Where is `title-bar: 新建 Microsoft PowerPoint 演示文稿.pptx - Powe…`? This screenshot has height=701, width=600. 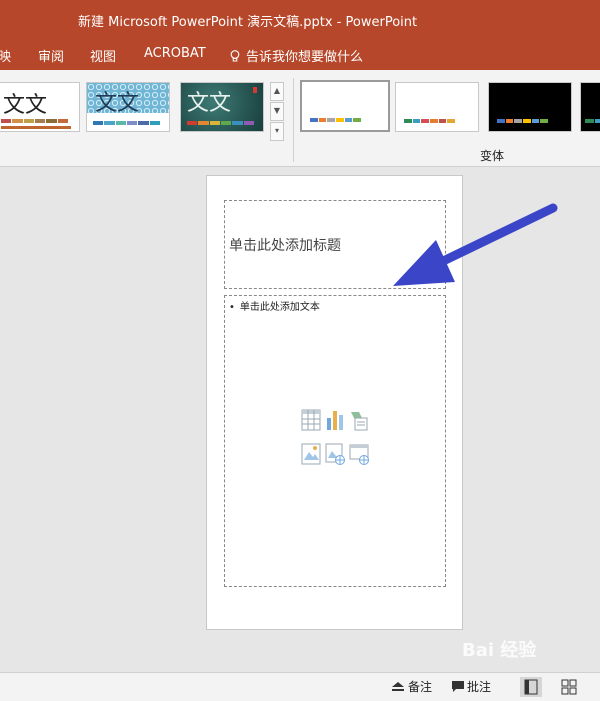 title-bar: 新建 Microsoft PowerPoint 演示文稿.pptx - Powe… is located at coordinates (300, 20).